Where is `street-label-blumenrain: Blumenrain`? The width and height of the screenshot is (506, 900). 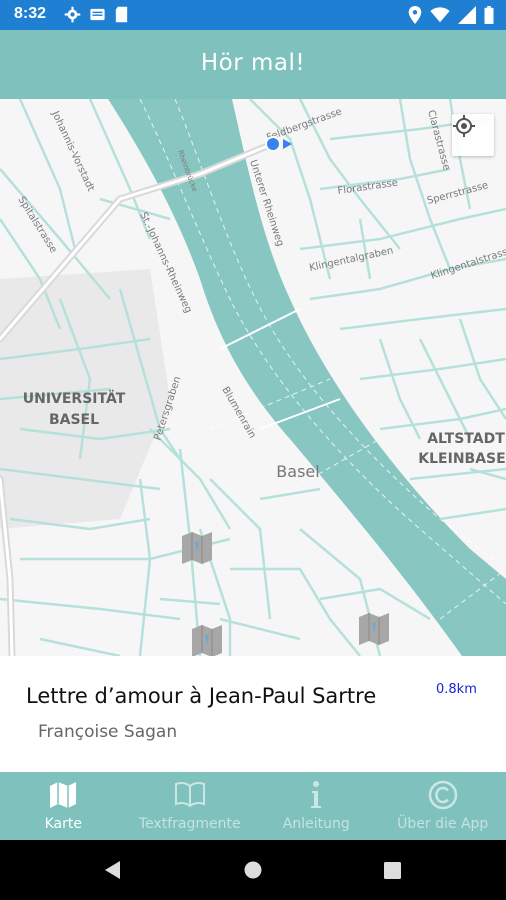
street-label-blumenrain: Blumenrain is located at coordinates (238, 412).